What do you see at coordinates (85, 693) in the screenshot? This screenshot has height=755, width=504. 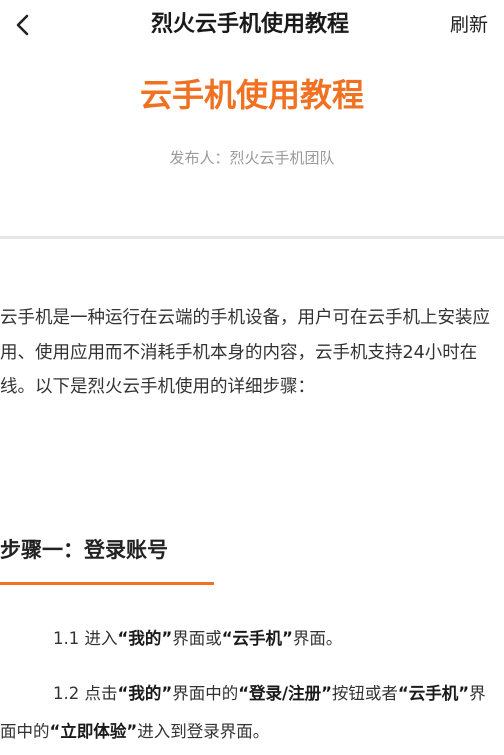 I see `step-text-segment: 1.2 点击` at bounding box center [85, 693].